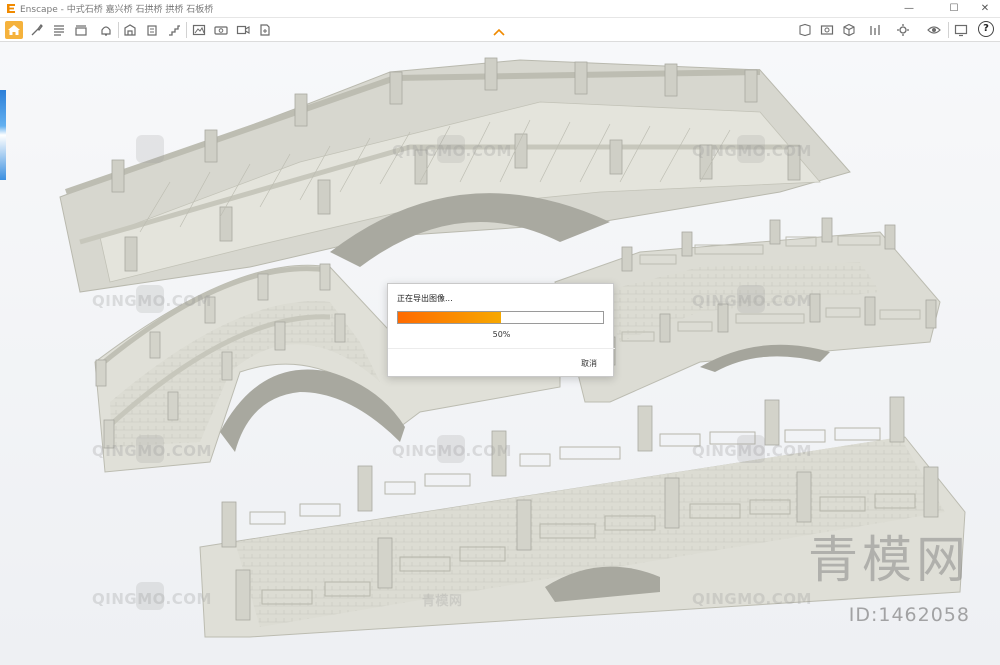 Image resolution: width=1000 pixels, height=665 pixels. What do you see at coordinates (265, 30) in the screenshot?
I see `batch-export-icon` at bounding box center [265, 30].